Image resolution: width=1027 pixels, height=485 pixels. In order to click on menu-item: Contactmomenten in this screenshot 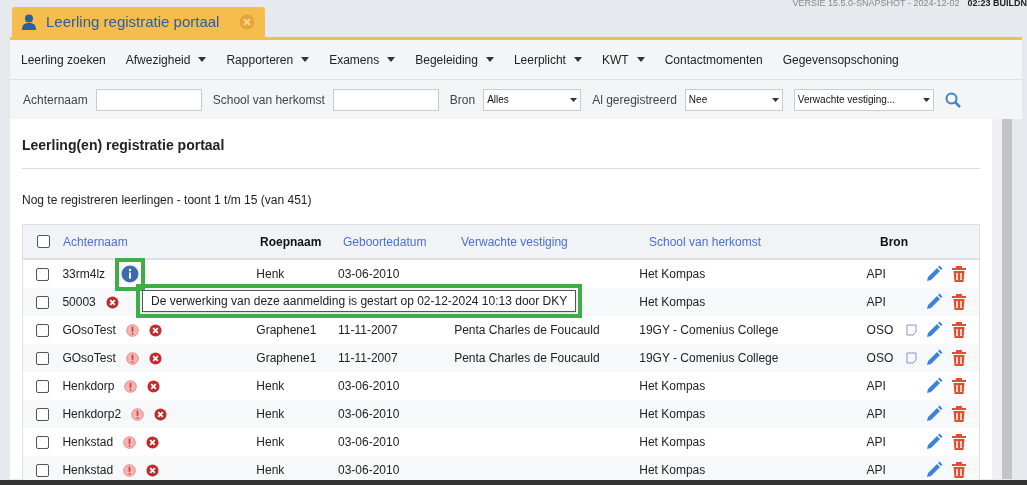, I will do `click(713, 59)`.